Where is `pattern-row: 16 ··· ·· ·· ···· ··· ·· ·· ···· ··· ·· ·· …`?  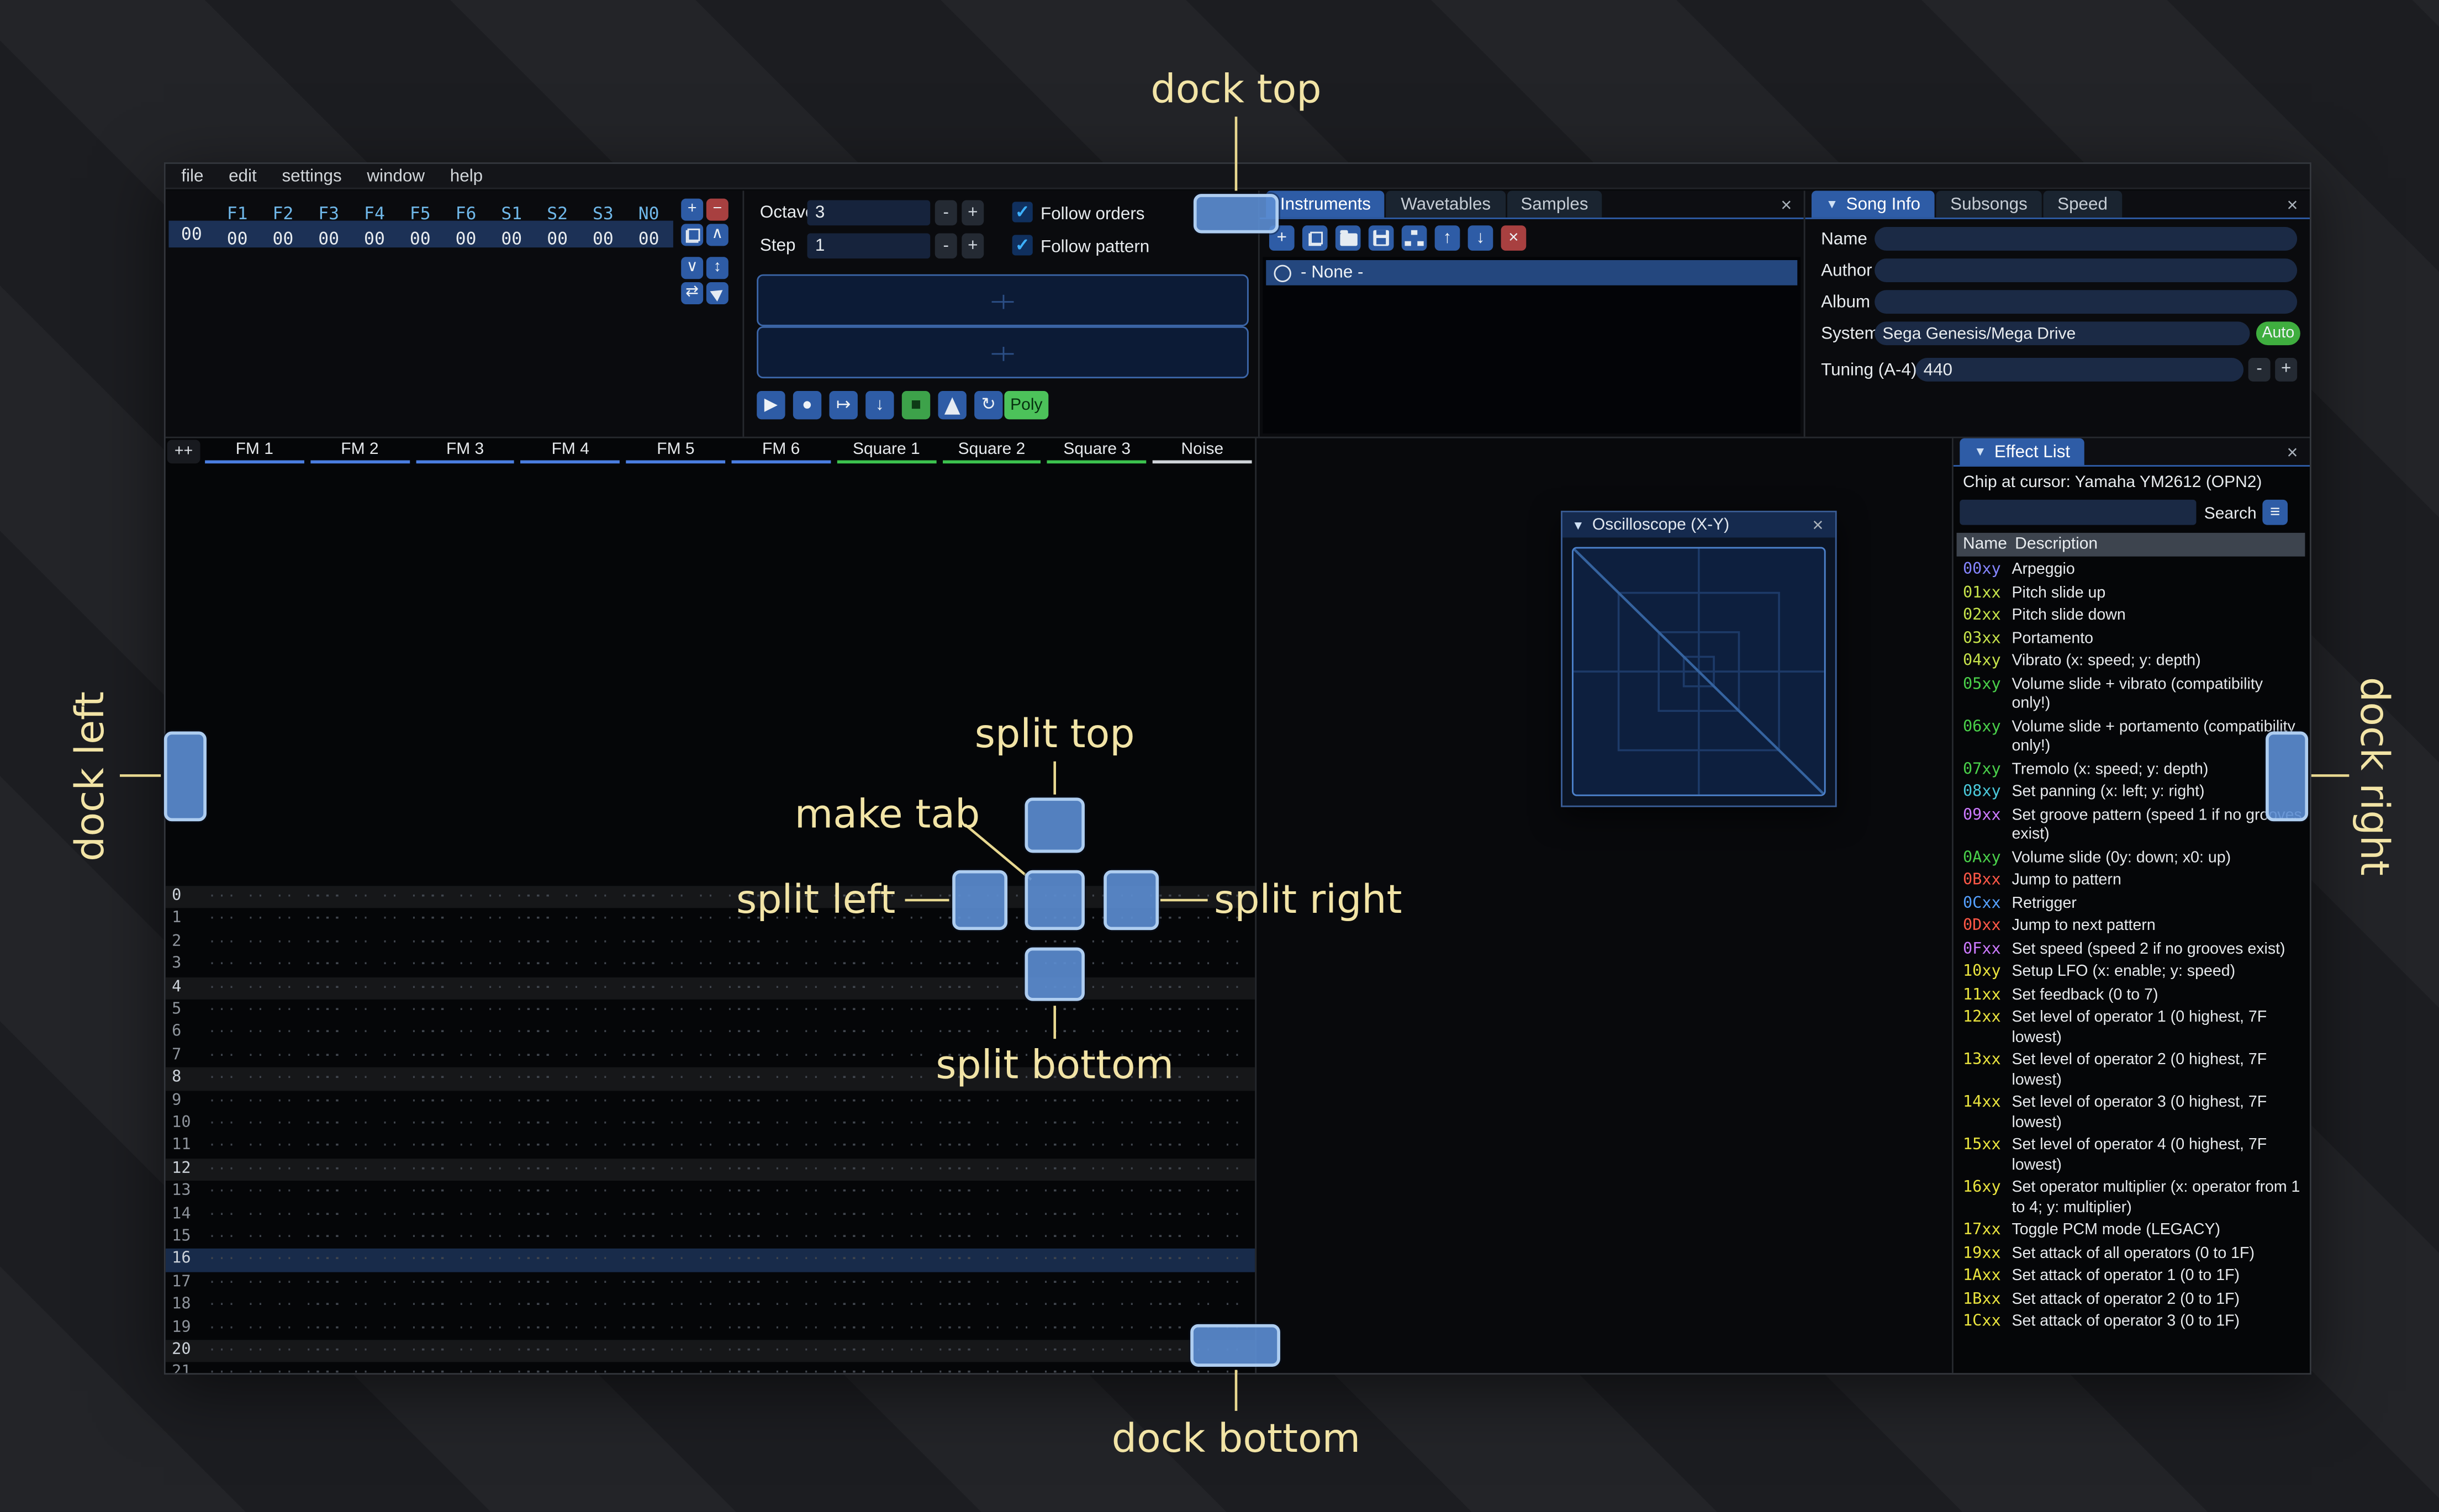
pattern-row: 16 ··· ·· ·· ···· ··· ·· ·· ···· ··· ·· ·· … is located at coordinates (710, 1260).